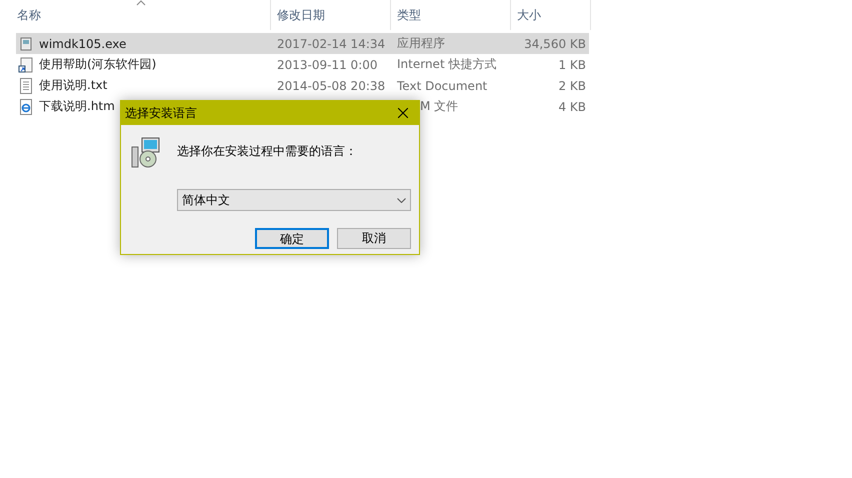 This screenshot has width=852, height=478. Describe the element at coordinates (327, 65) in the screenshot. I see `modified-date: 2013-09-11 0:00` at that location.